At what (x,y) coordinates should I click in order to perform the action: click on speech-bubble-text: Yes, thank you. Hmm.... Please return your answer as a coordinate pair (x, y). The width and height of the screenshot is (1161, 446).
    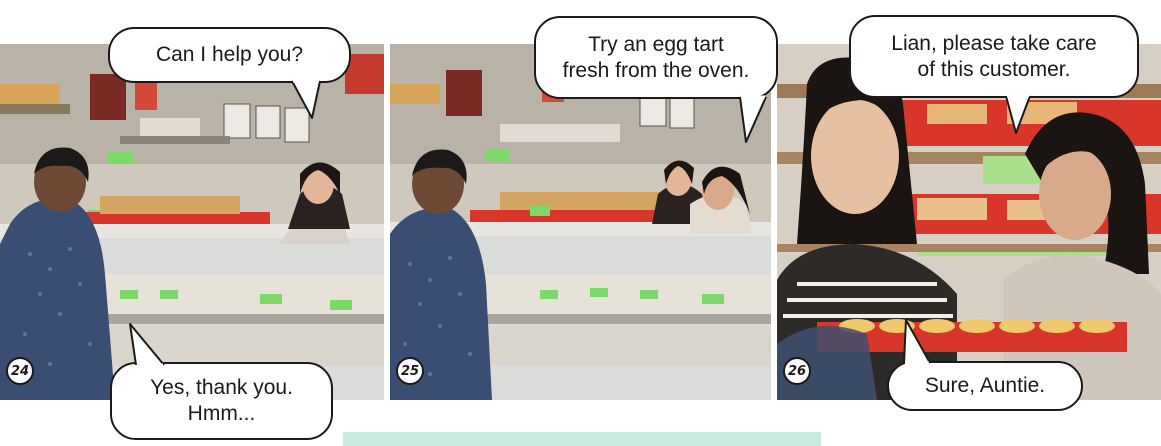
    Looking at the image, I should click on (221, 400).